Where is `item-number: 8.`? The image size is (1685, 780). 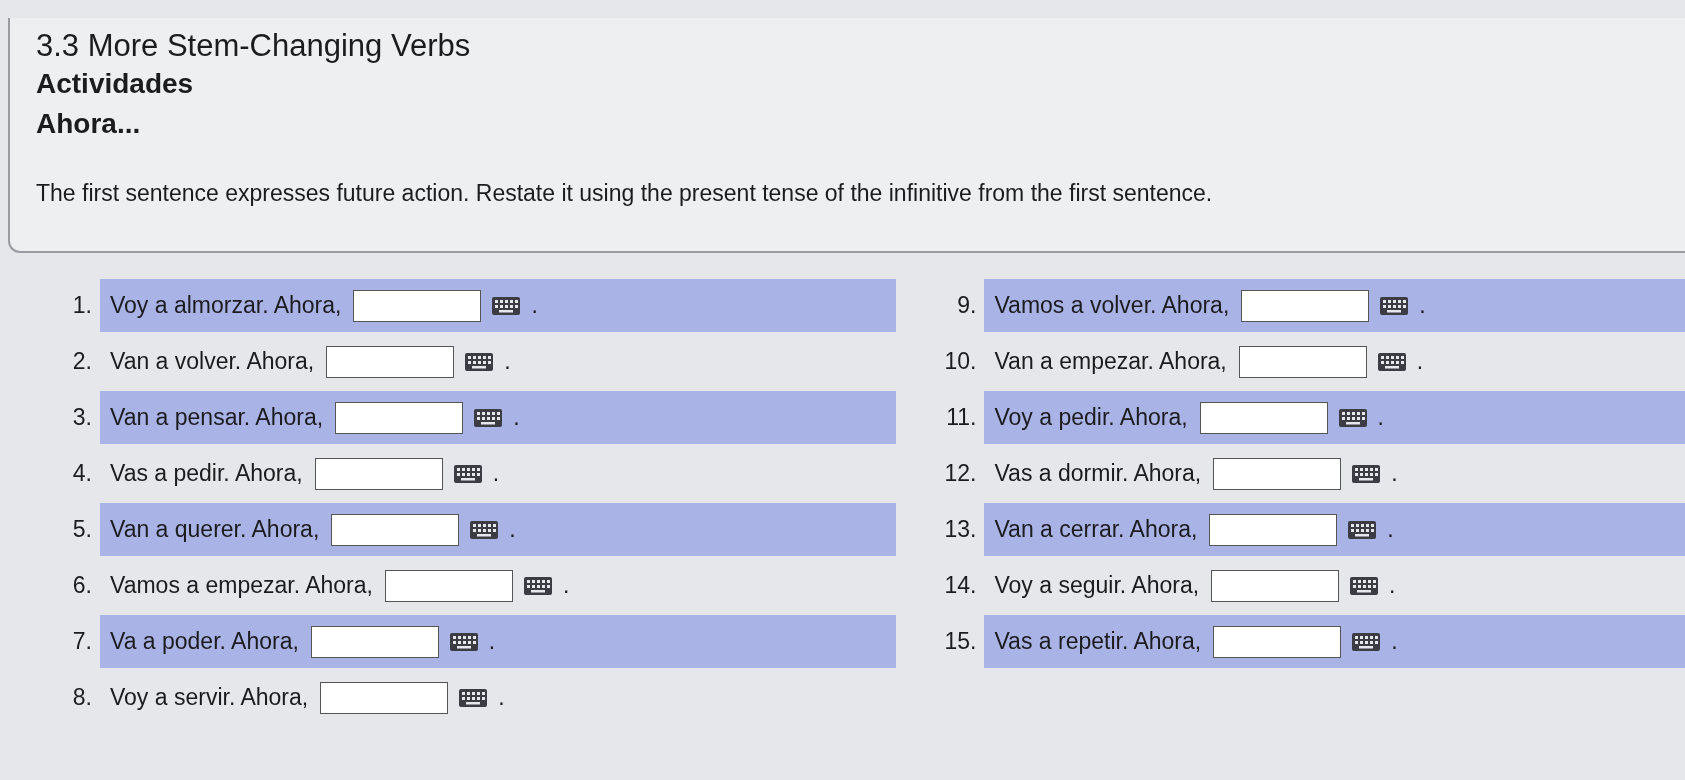 item-number: 8. is located at coordinates (81, 697).